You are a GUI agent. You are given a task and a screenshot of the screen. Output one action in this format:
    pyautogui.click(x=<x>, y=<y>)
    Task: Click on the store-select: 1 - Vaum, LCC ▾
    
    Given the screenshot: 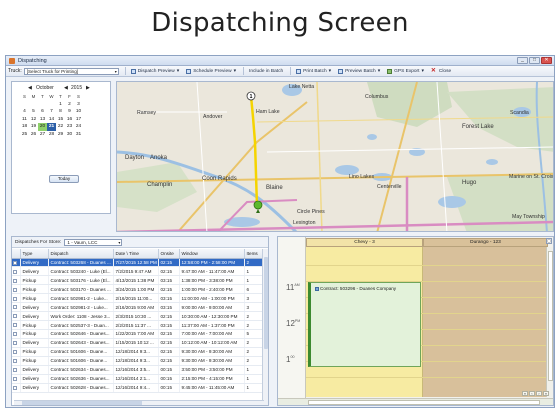 What is the action you would take?
    pyautogui.click(x=93, y=242)
    